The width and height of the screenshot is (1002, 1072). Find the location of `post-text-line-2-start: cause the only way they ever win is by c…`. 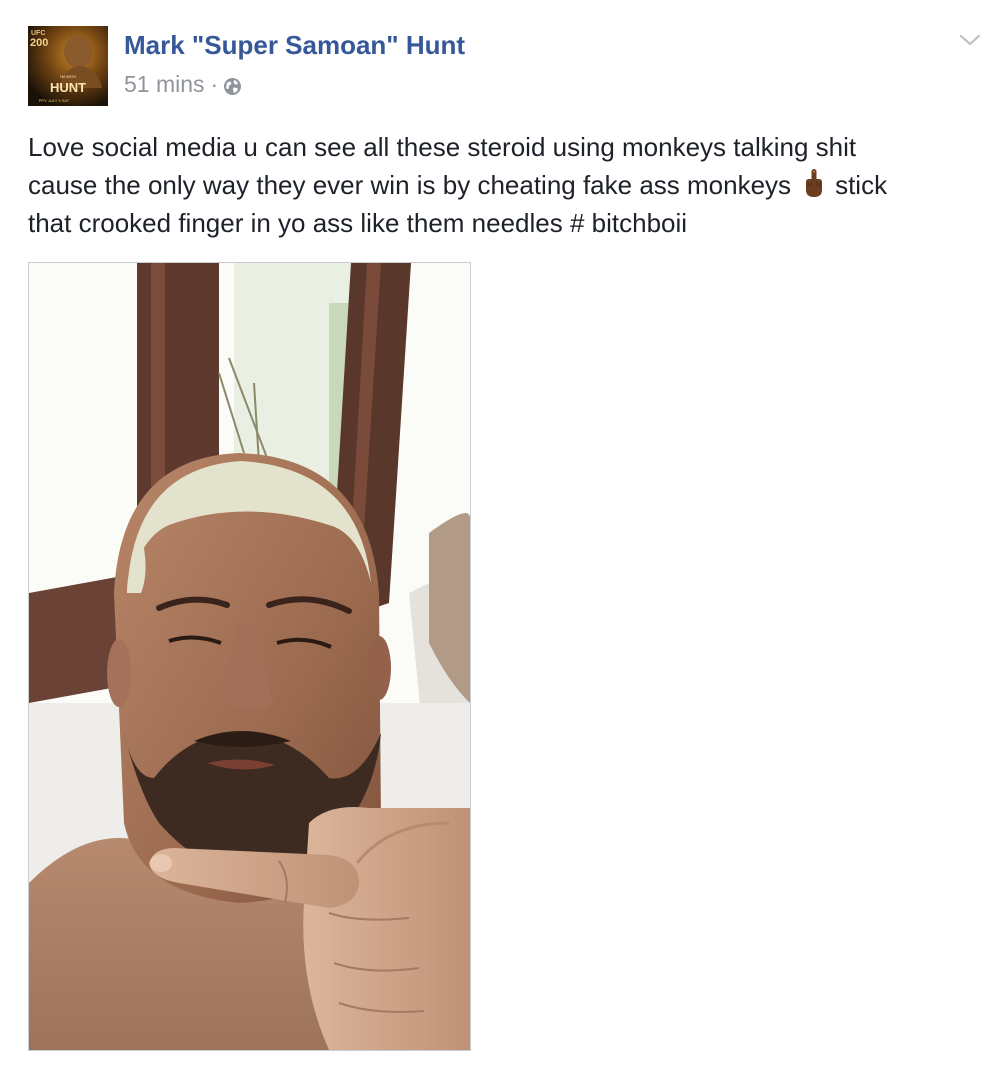

post-text-line-2-start: cause the only way they ever win is by c… is located at coordinates (410, 185).